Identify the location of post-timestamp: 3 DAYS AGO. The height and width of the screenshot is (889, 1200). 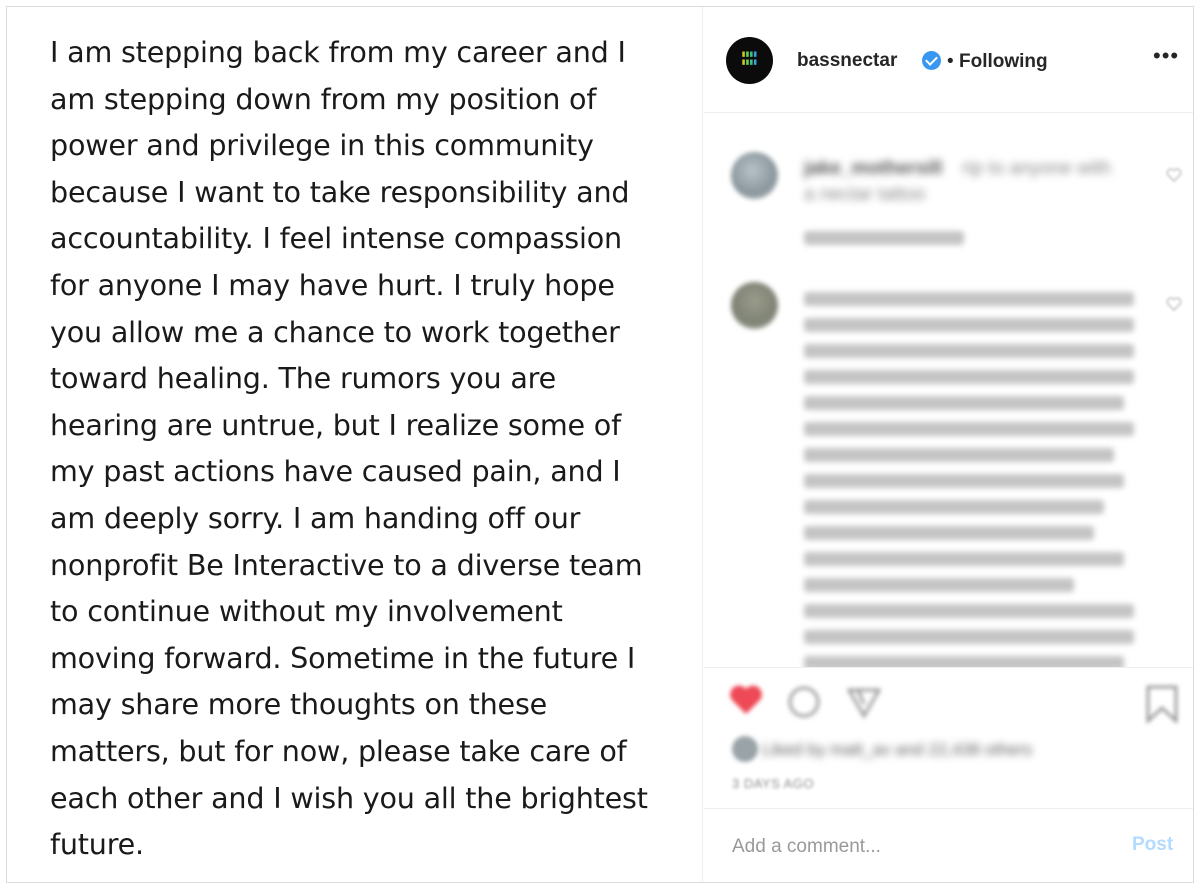
(773, 783).